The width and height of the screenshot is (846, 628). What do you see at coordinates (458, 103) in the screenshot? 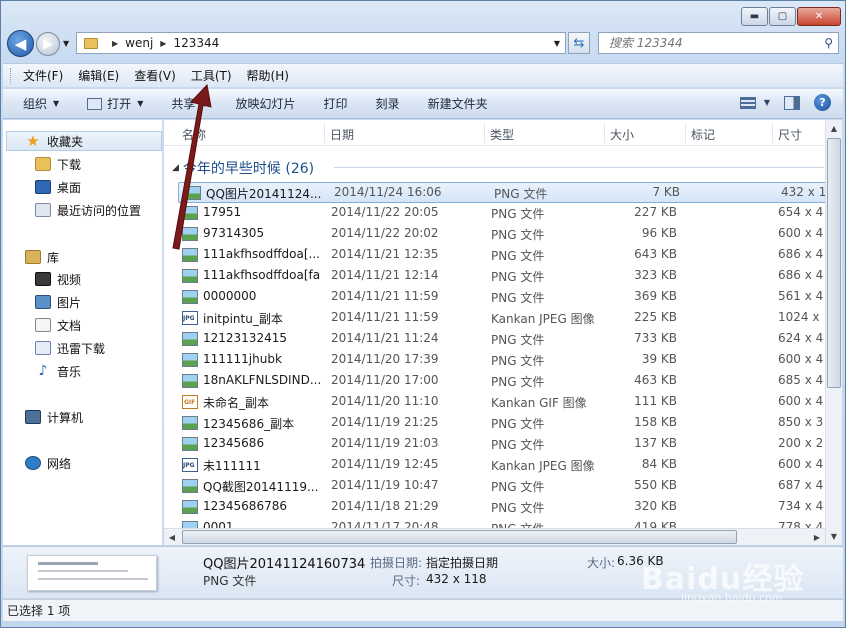
I see `new-folder-button: 新建文件夹` at bounding box center [458, 103].